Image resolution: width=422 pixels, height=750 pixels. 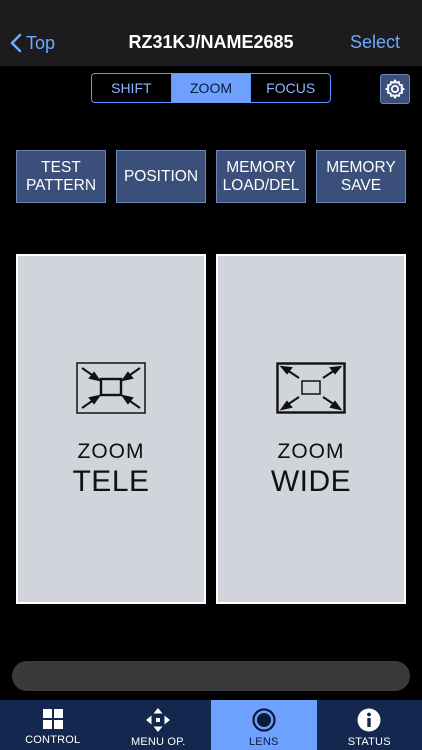 I want to click on zoom-out-arrows-icon, so click(x=311, y=388).